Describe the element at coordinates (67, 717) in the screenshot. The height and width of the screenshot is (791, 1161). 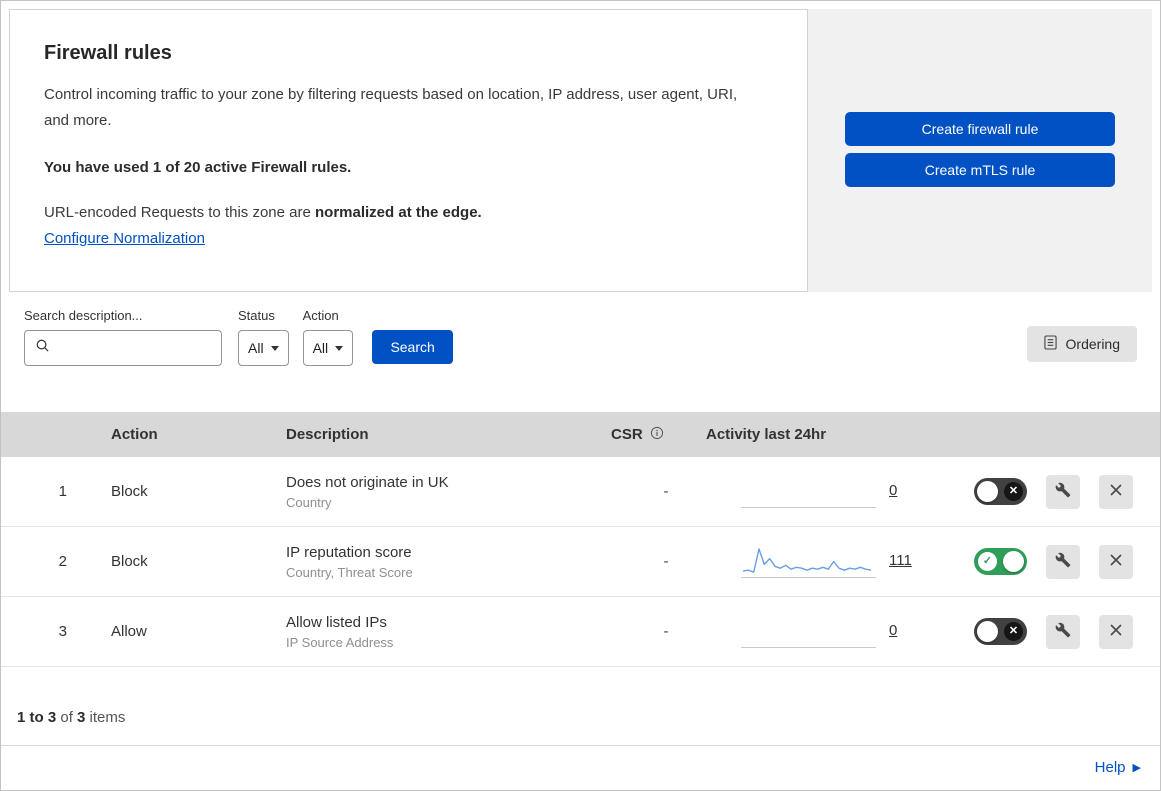
I see `pagination-of: of` at that location.